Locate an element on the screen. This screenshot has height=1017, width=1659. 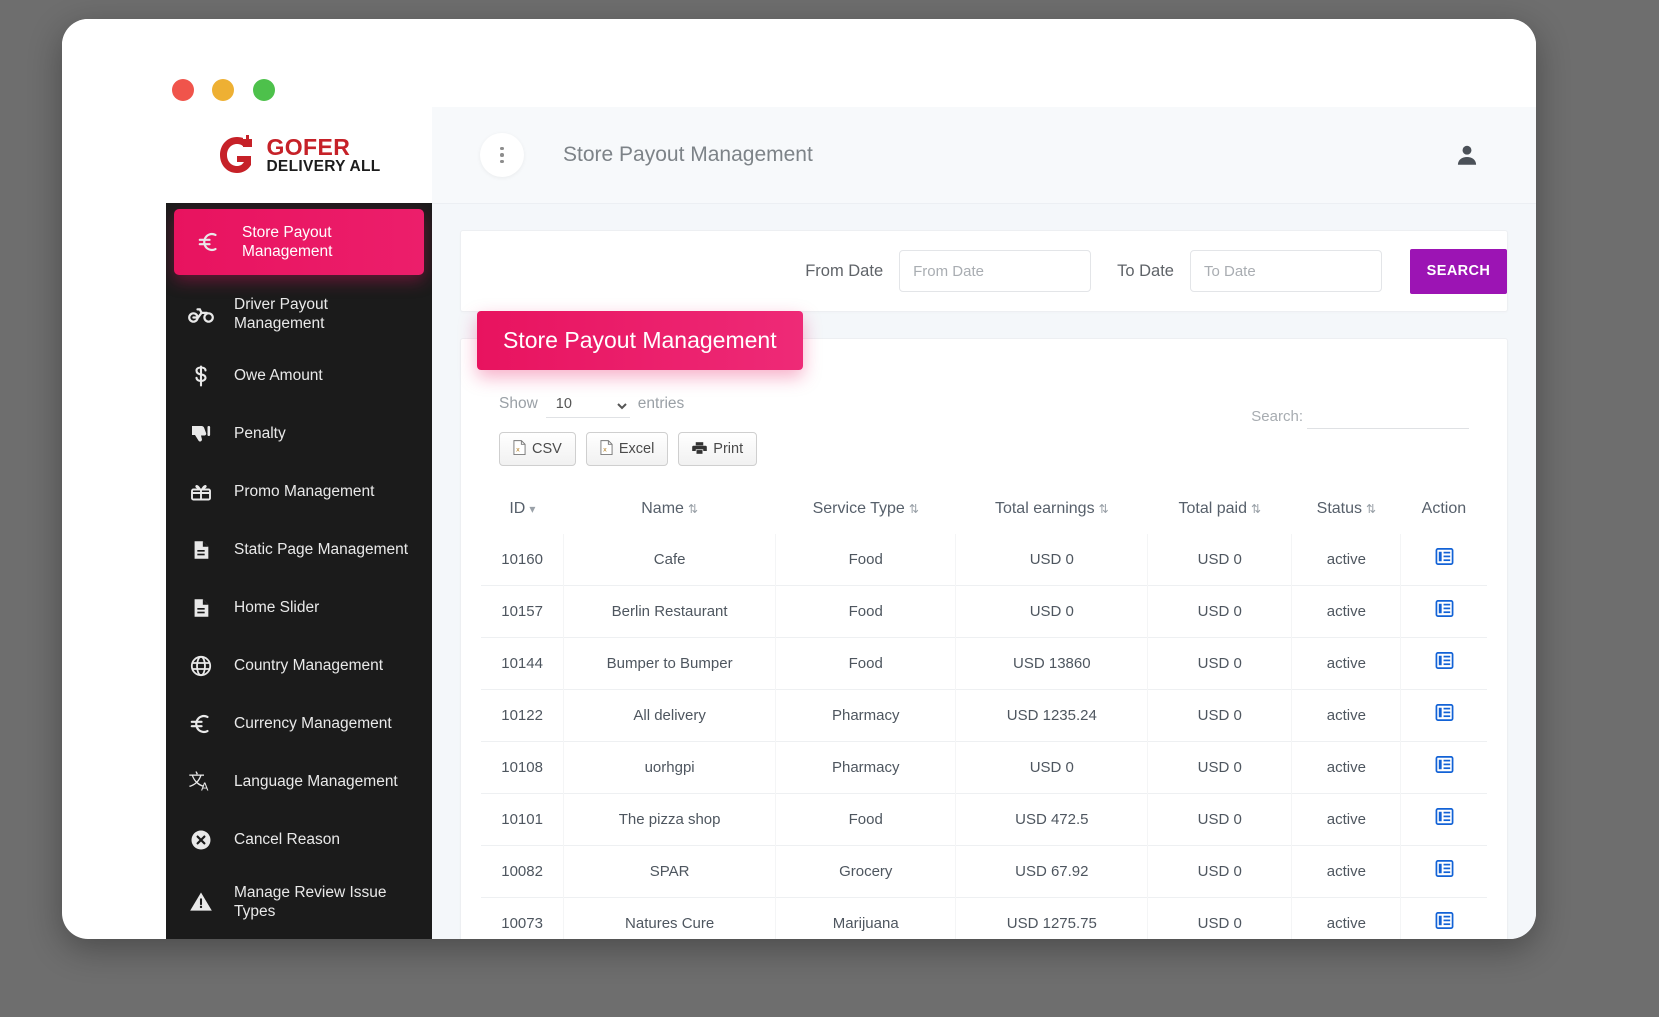
sidebar-item-label: Static Page Management is located at coordinates (321, 550).